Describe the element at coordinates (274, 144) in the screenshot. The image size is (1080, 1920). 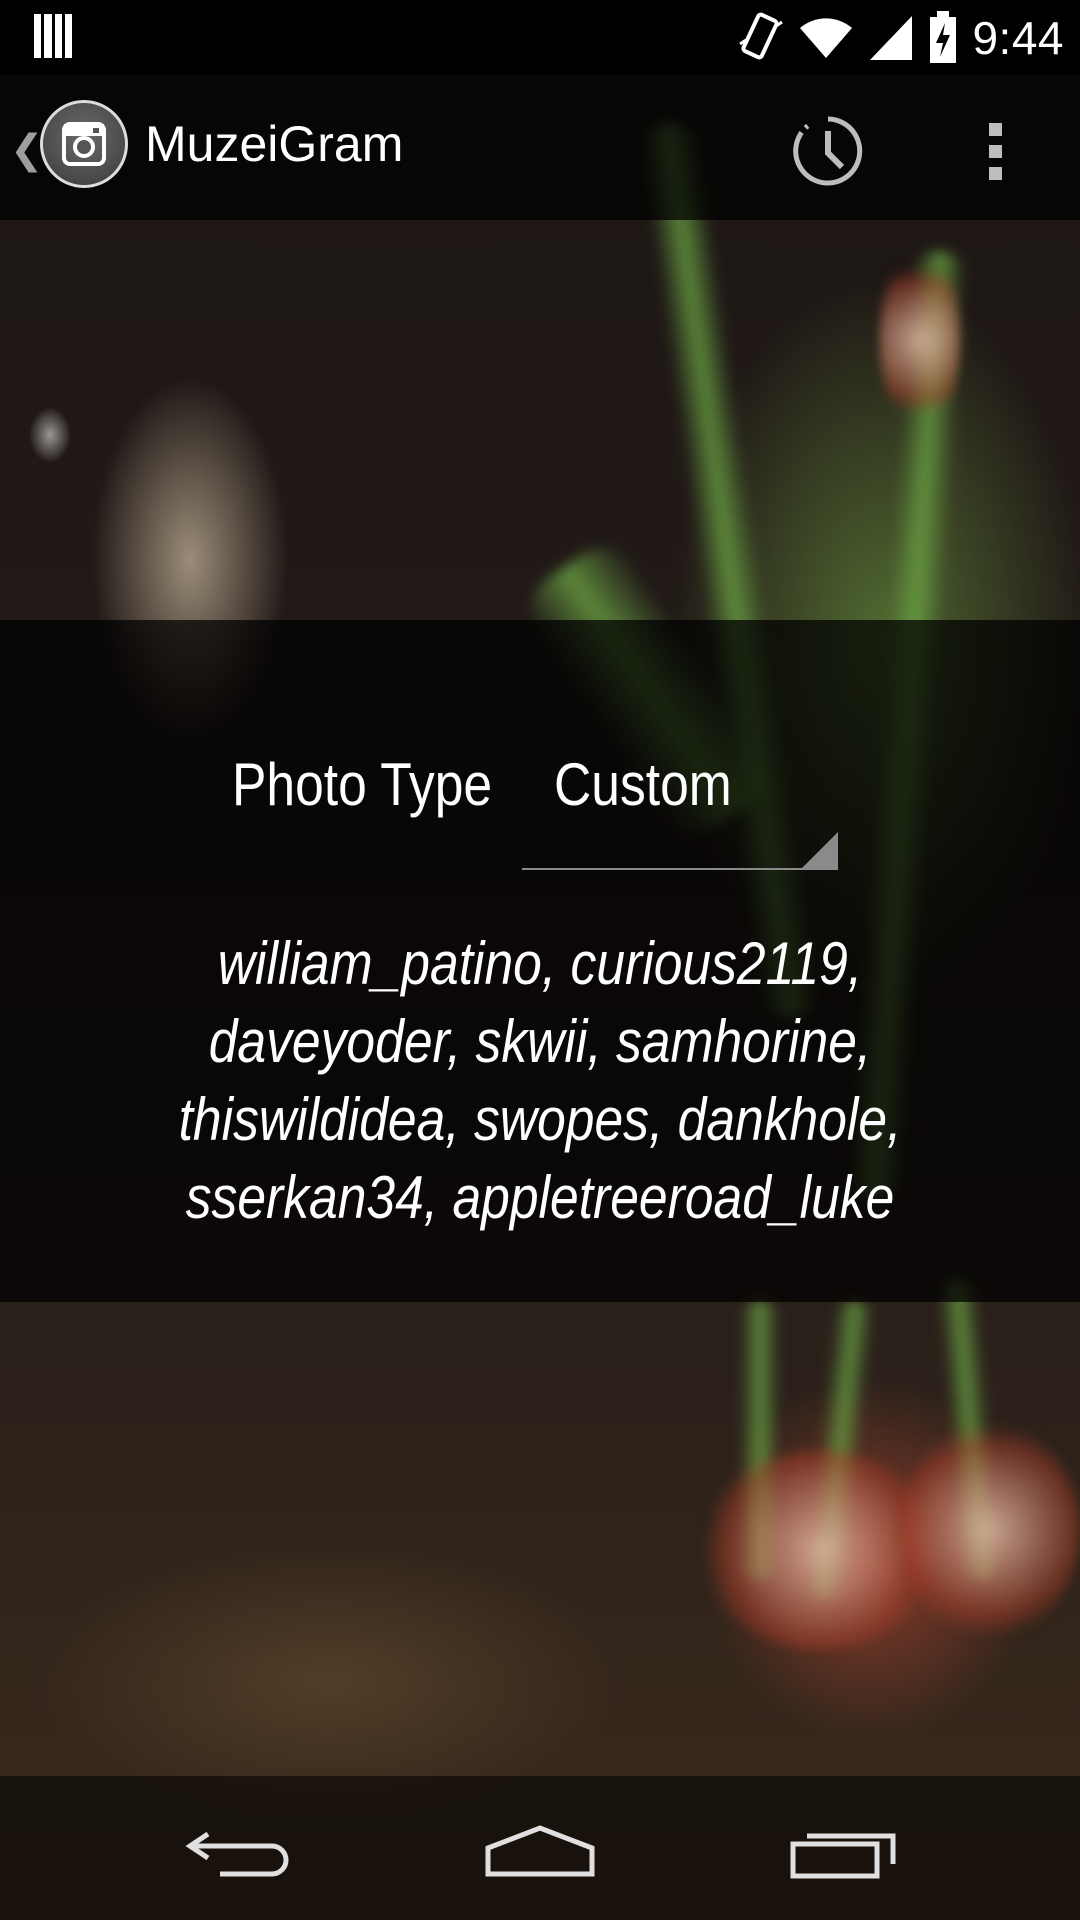
I see `app-title: MuzeiGram` at that location.